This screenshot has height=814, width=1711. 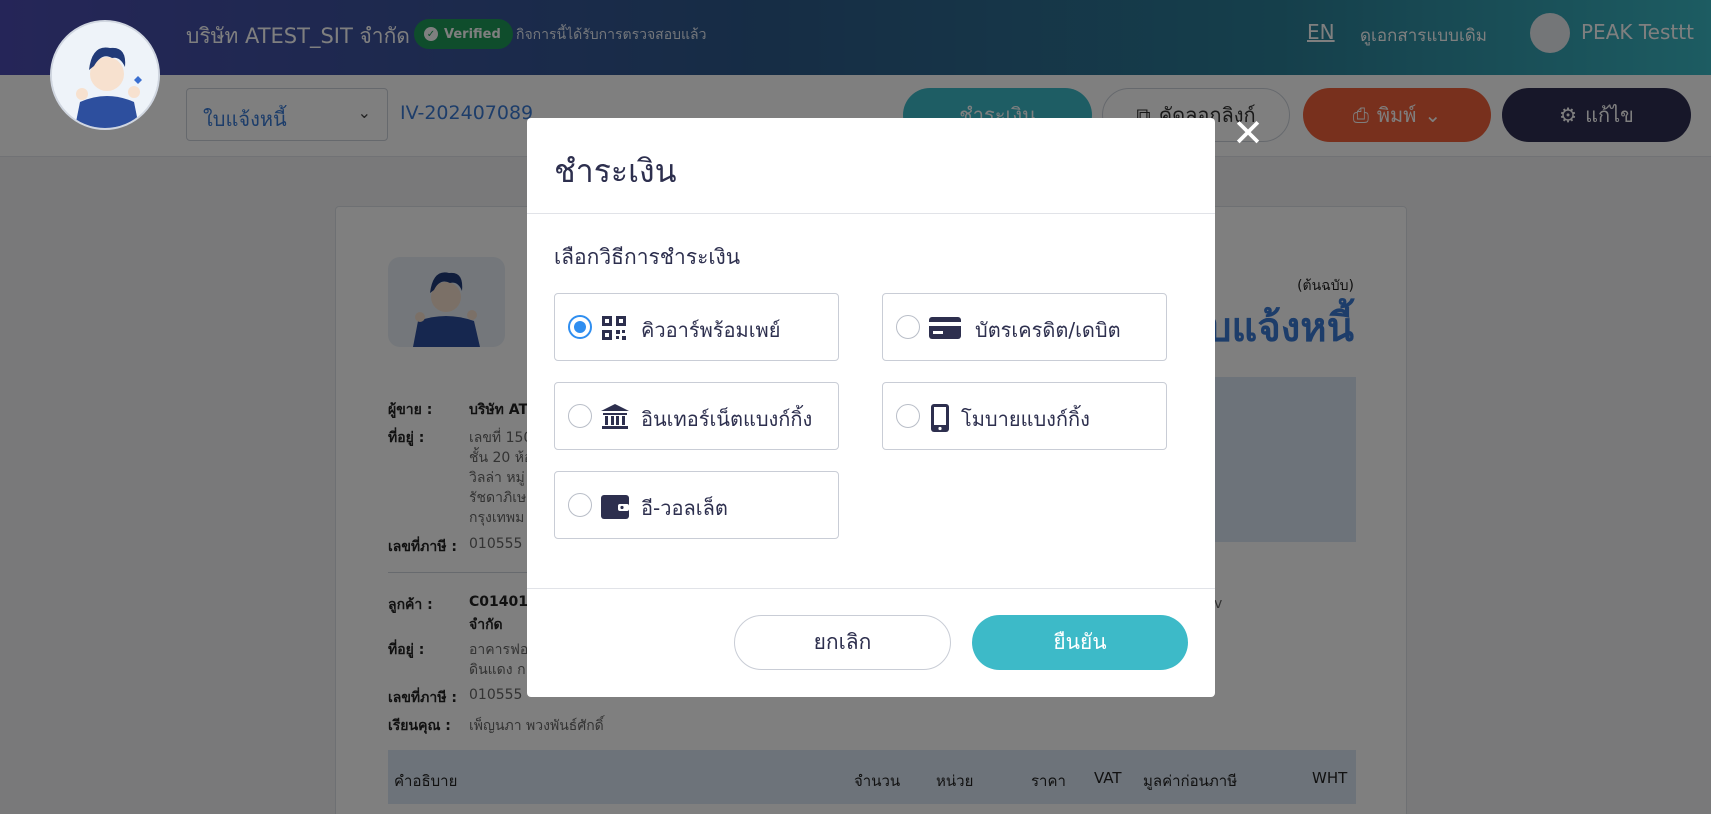 What do you see at coordinates (1248, 133) in the screenshot?
I see `close-icon: ✕` at bounding box center [1248, 133].